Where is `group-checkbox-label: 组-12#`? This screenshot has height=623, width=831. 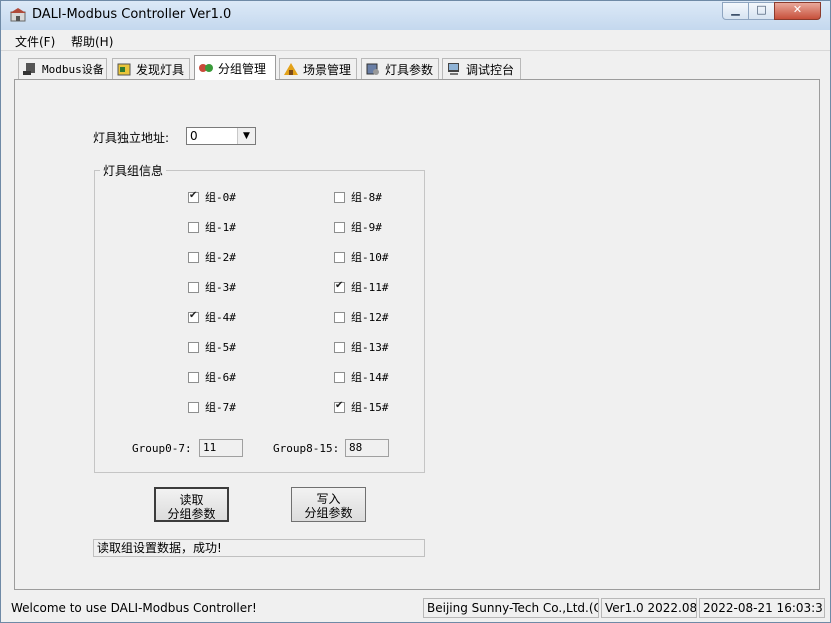 group-checkbox-label: 组-12# is located at coordinates (370, 317).